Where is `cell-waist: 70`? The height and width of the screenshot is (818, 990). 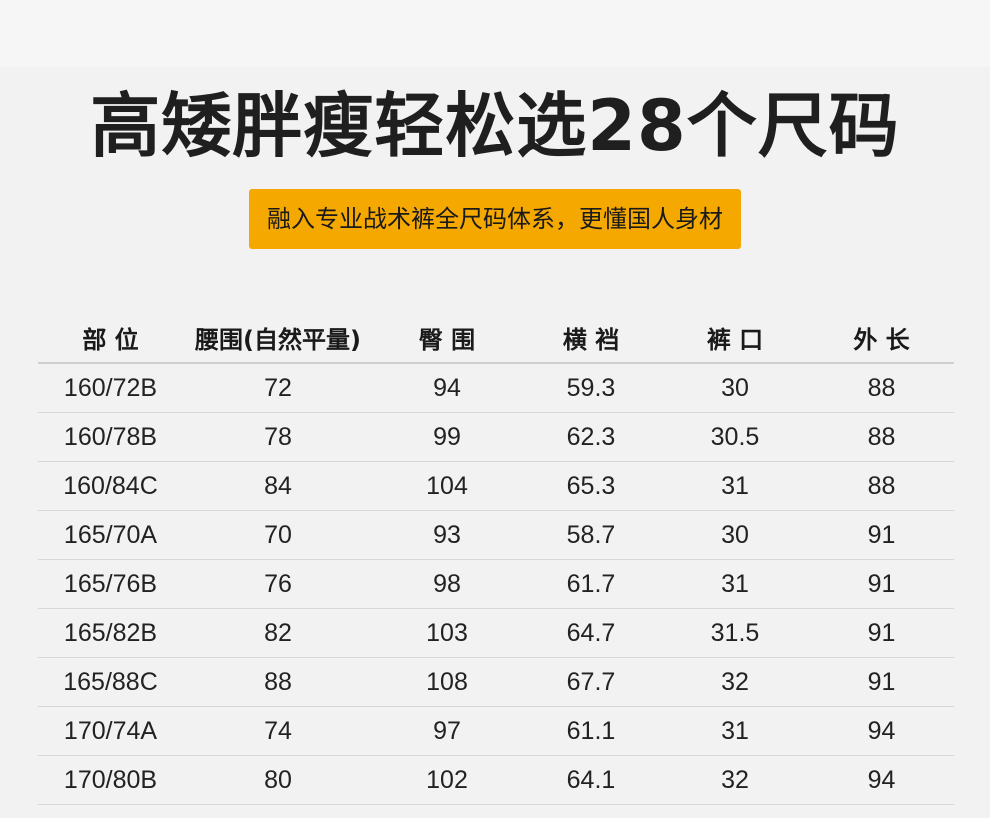 cell-waist: 70 is located at coordinates (278, 535).